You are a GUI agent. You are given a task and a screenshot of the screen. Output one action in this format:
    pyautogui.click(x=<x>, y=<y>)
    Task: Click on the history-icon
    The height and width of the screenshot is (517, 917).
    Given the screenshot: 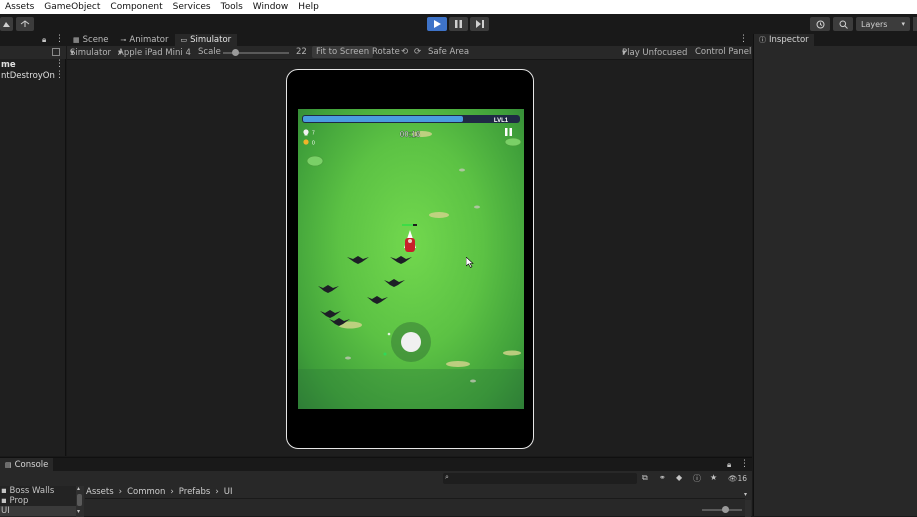 What is the action you would take?
    pyautogui.click(x=820, y=24)
    